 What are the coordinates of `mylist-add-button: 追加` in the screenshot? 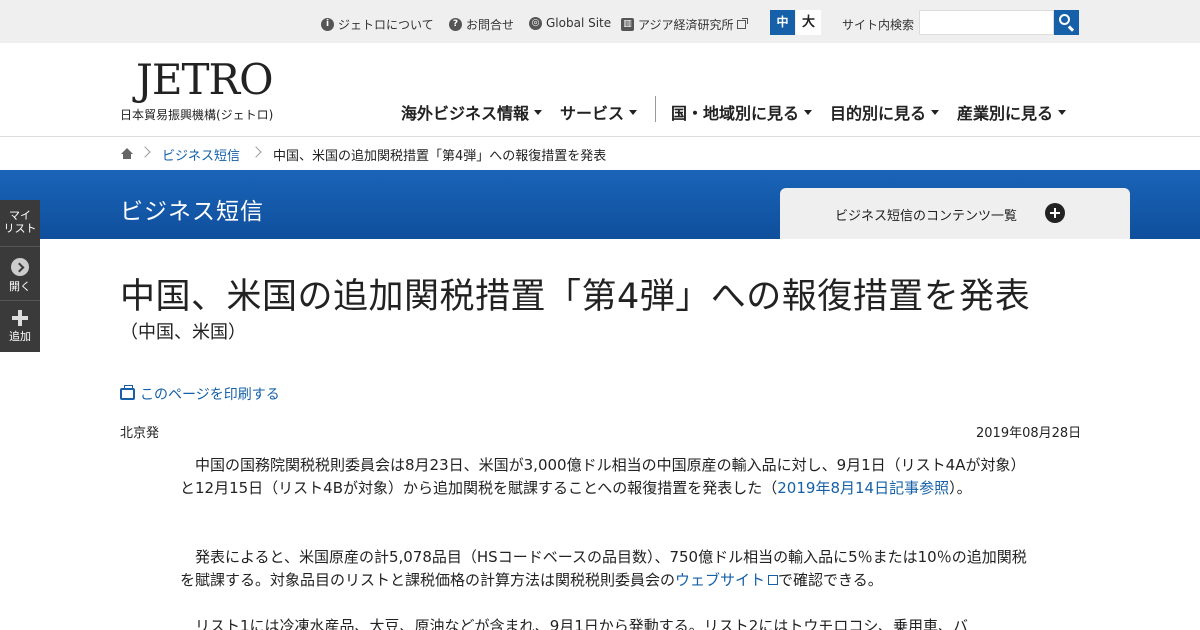 It's located at (20, 326).